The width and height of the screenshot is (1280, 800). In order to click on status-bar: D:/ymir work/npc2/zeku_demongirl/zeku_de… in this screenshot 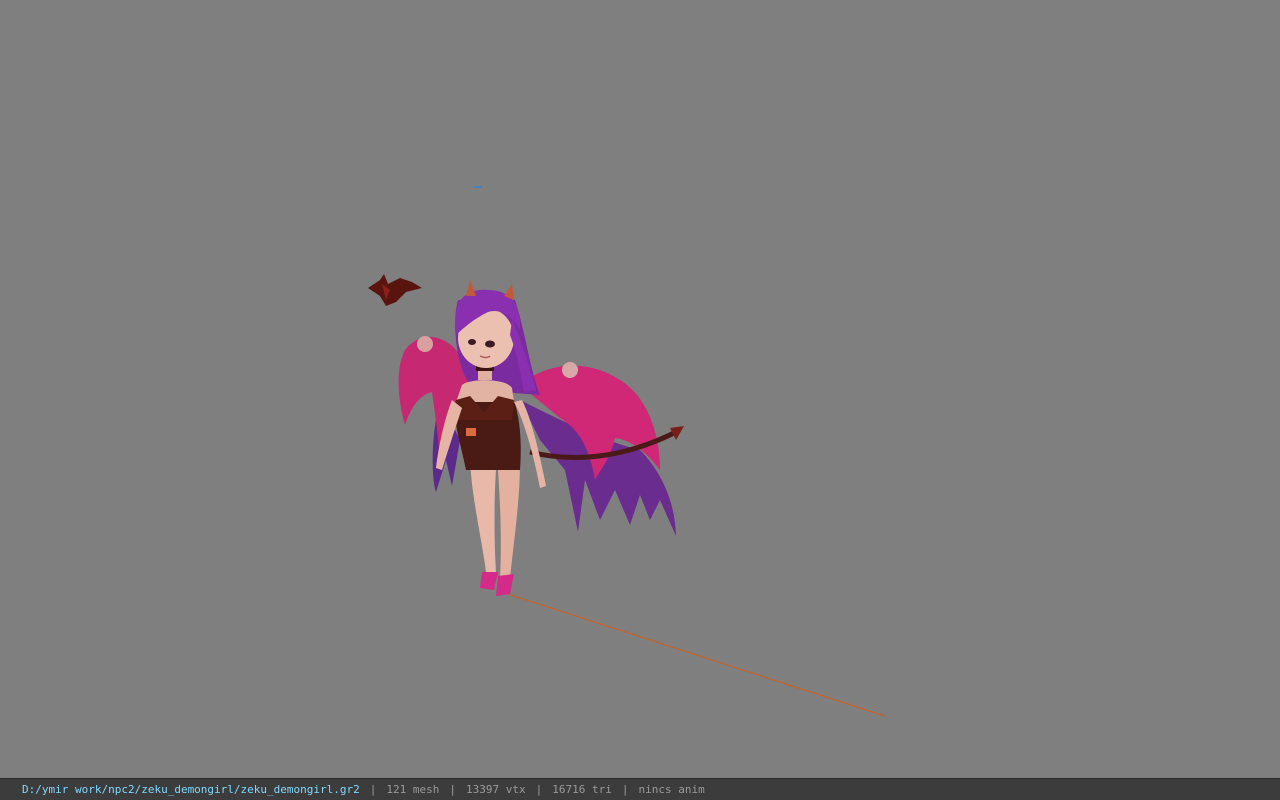, I will do `click(640, 789)`.